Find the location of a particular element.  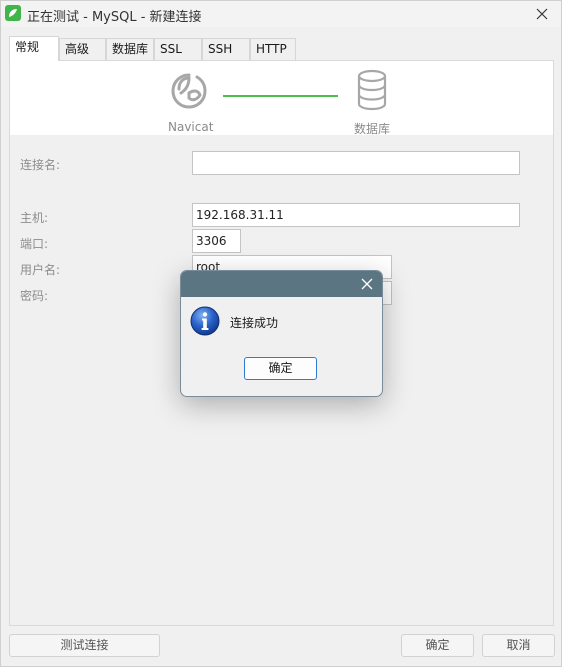

tab-ssh: SSH is located at coordinates (226, 49).